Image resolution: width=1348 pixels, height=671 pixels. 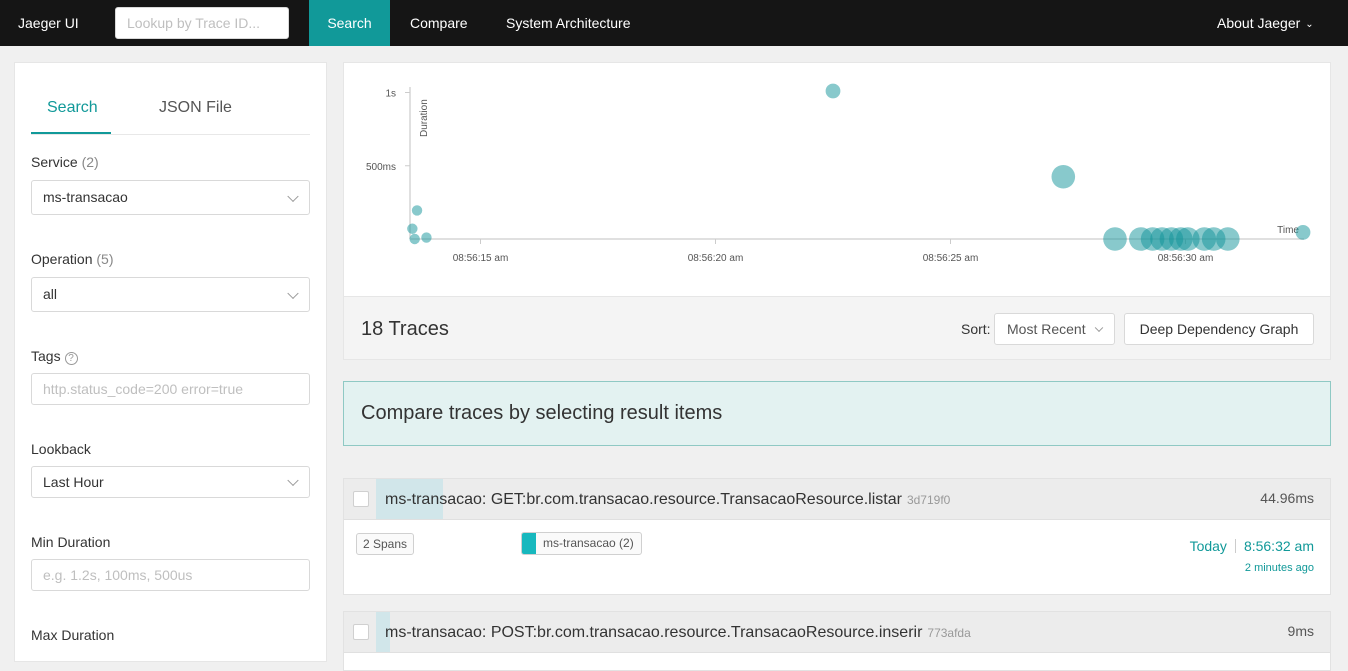 What do you see at coordinates (837, 413) in the screenshot?
I see `compare-banner: Compare traces by selecting result items` at bounding box center [837, 413].